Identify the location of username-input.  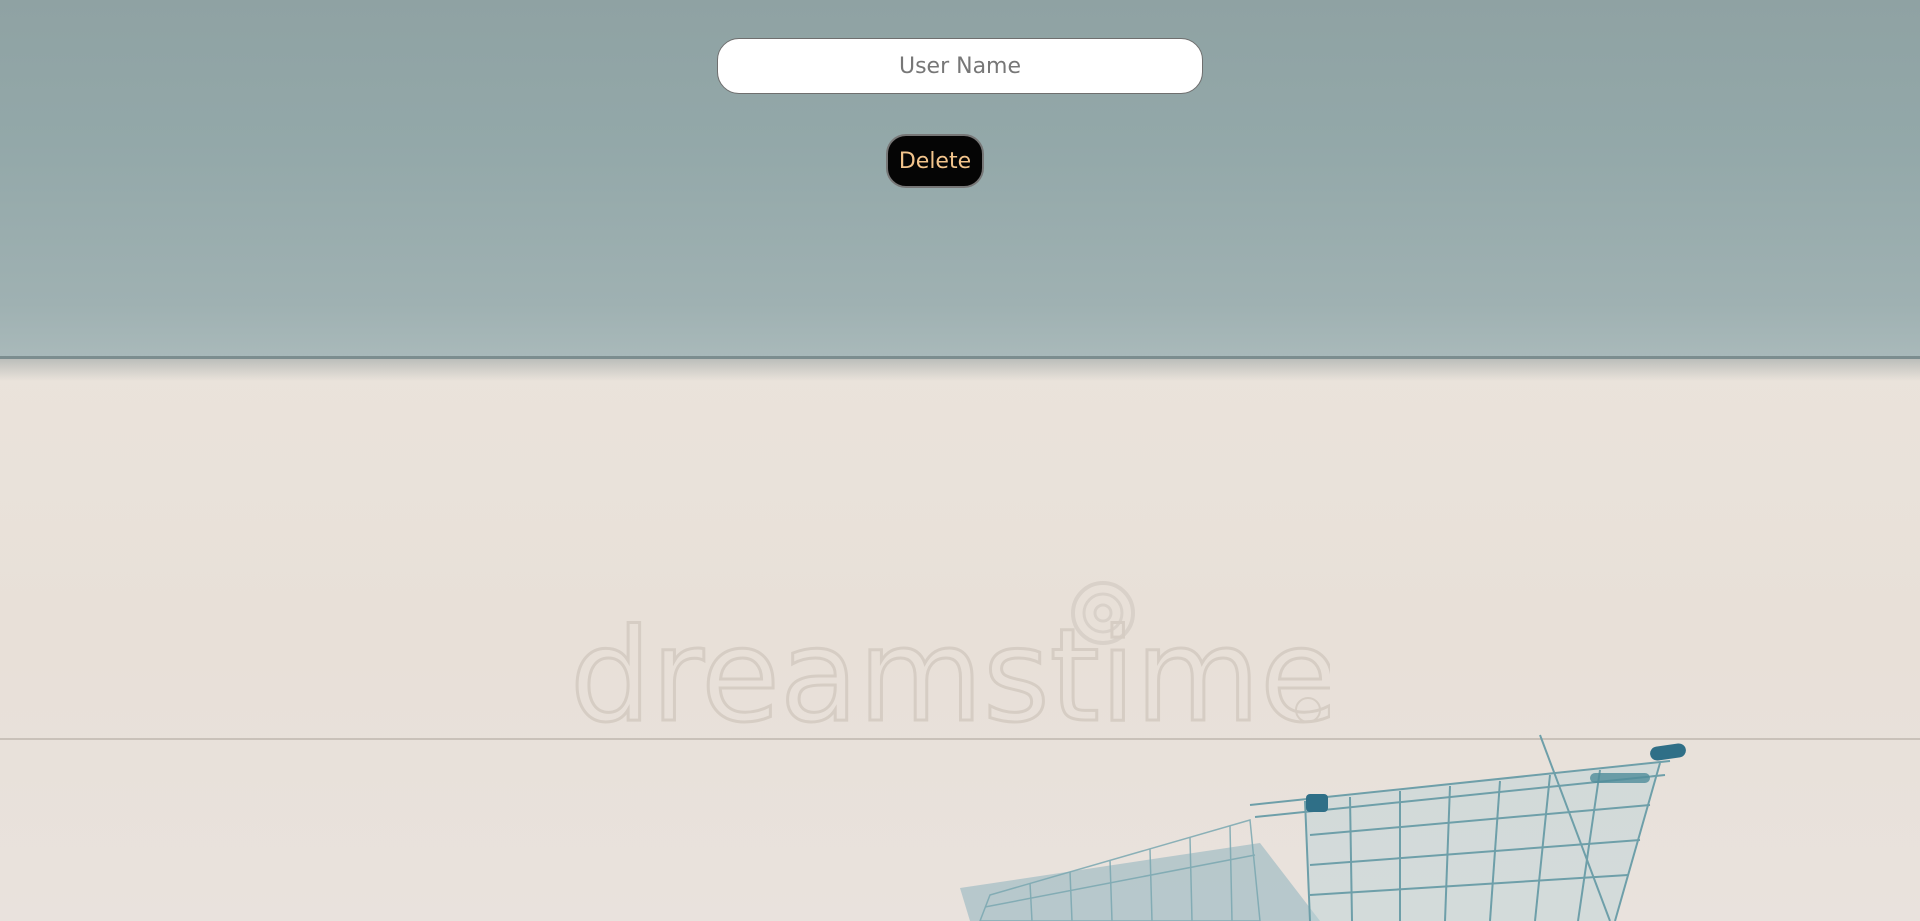
(960, 66).